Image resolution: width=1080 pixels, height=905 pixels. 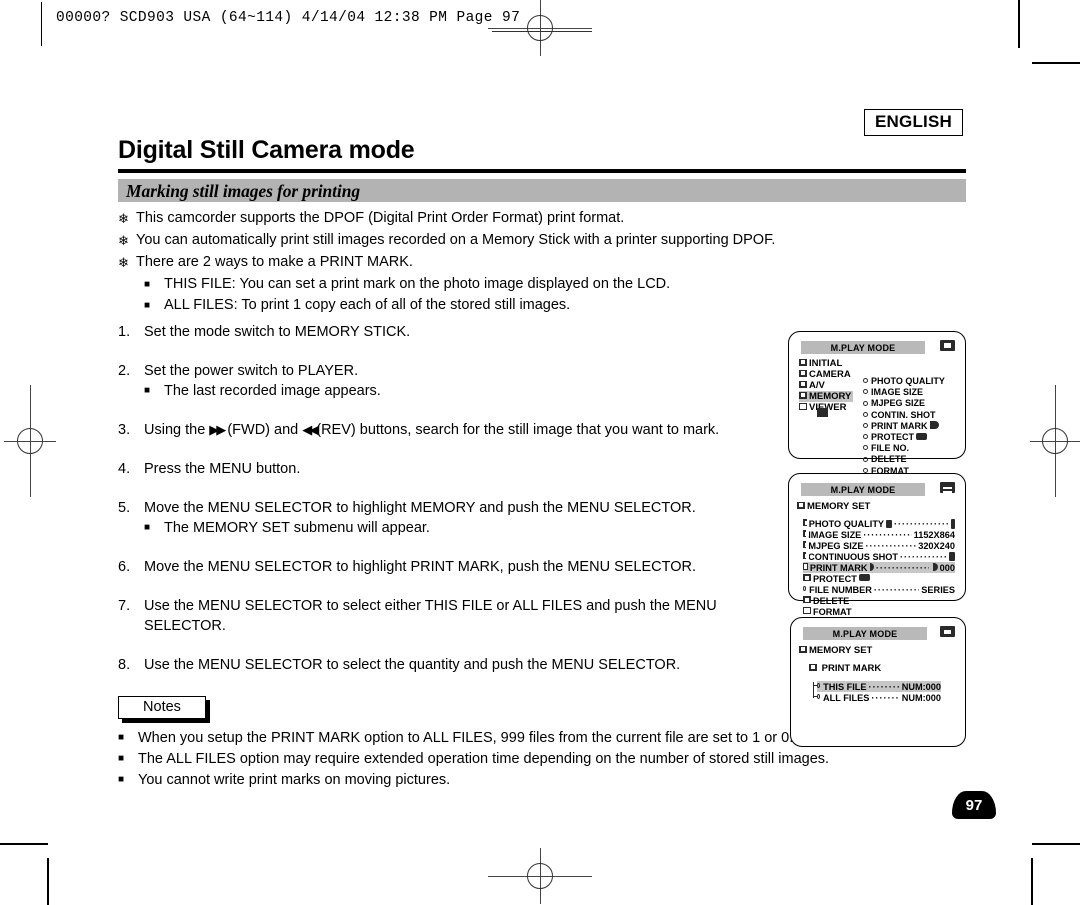 I want to click on submenu-item-image-size: IMAGE SIZE, so click(x=904, y=392).